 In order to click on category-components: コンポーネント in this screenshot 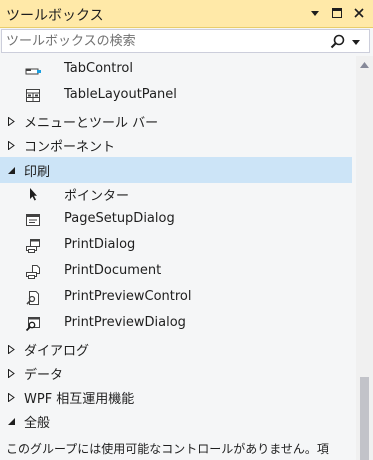, I will do `click(176, 145)`.